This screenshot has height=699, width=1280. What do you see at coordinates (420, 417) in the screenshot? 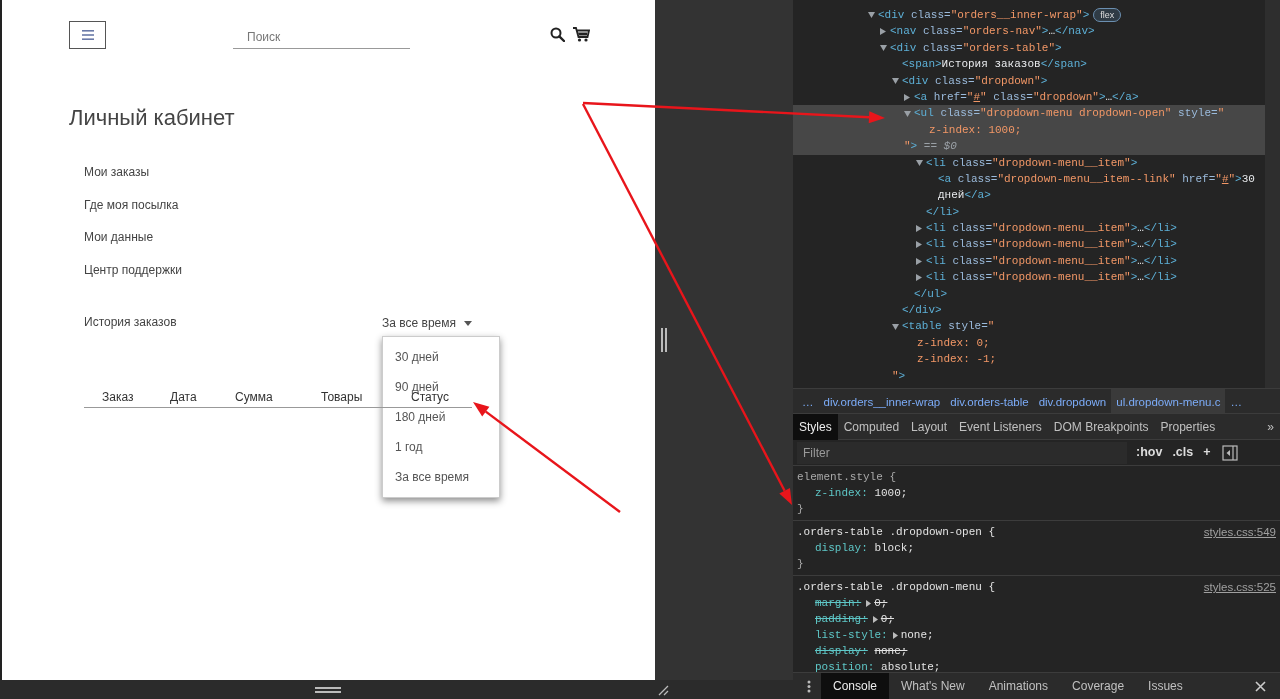
I see `dropdown-item: 180 дней` at bounding box center [420, 417].